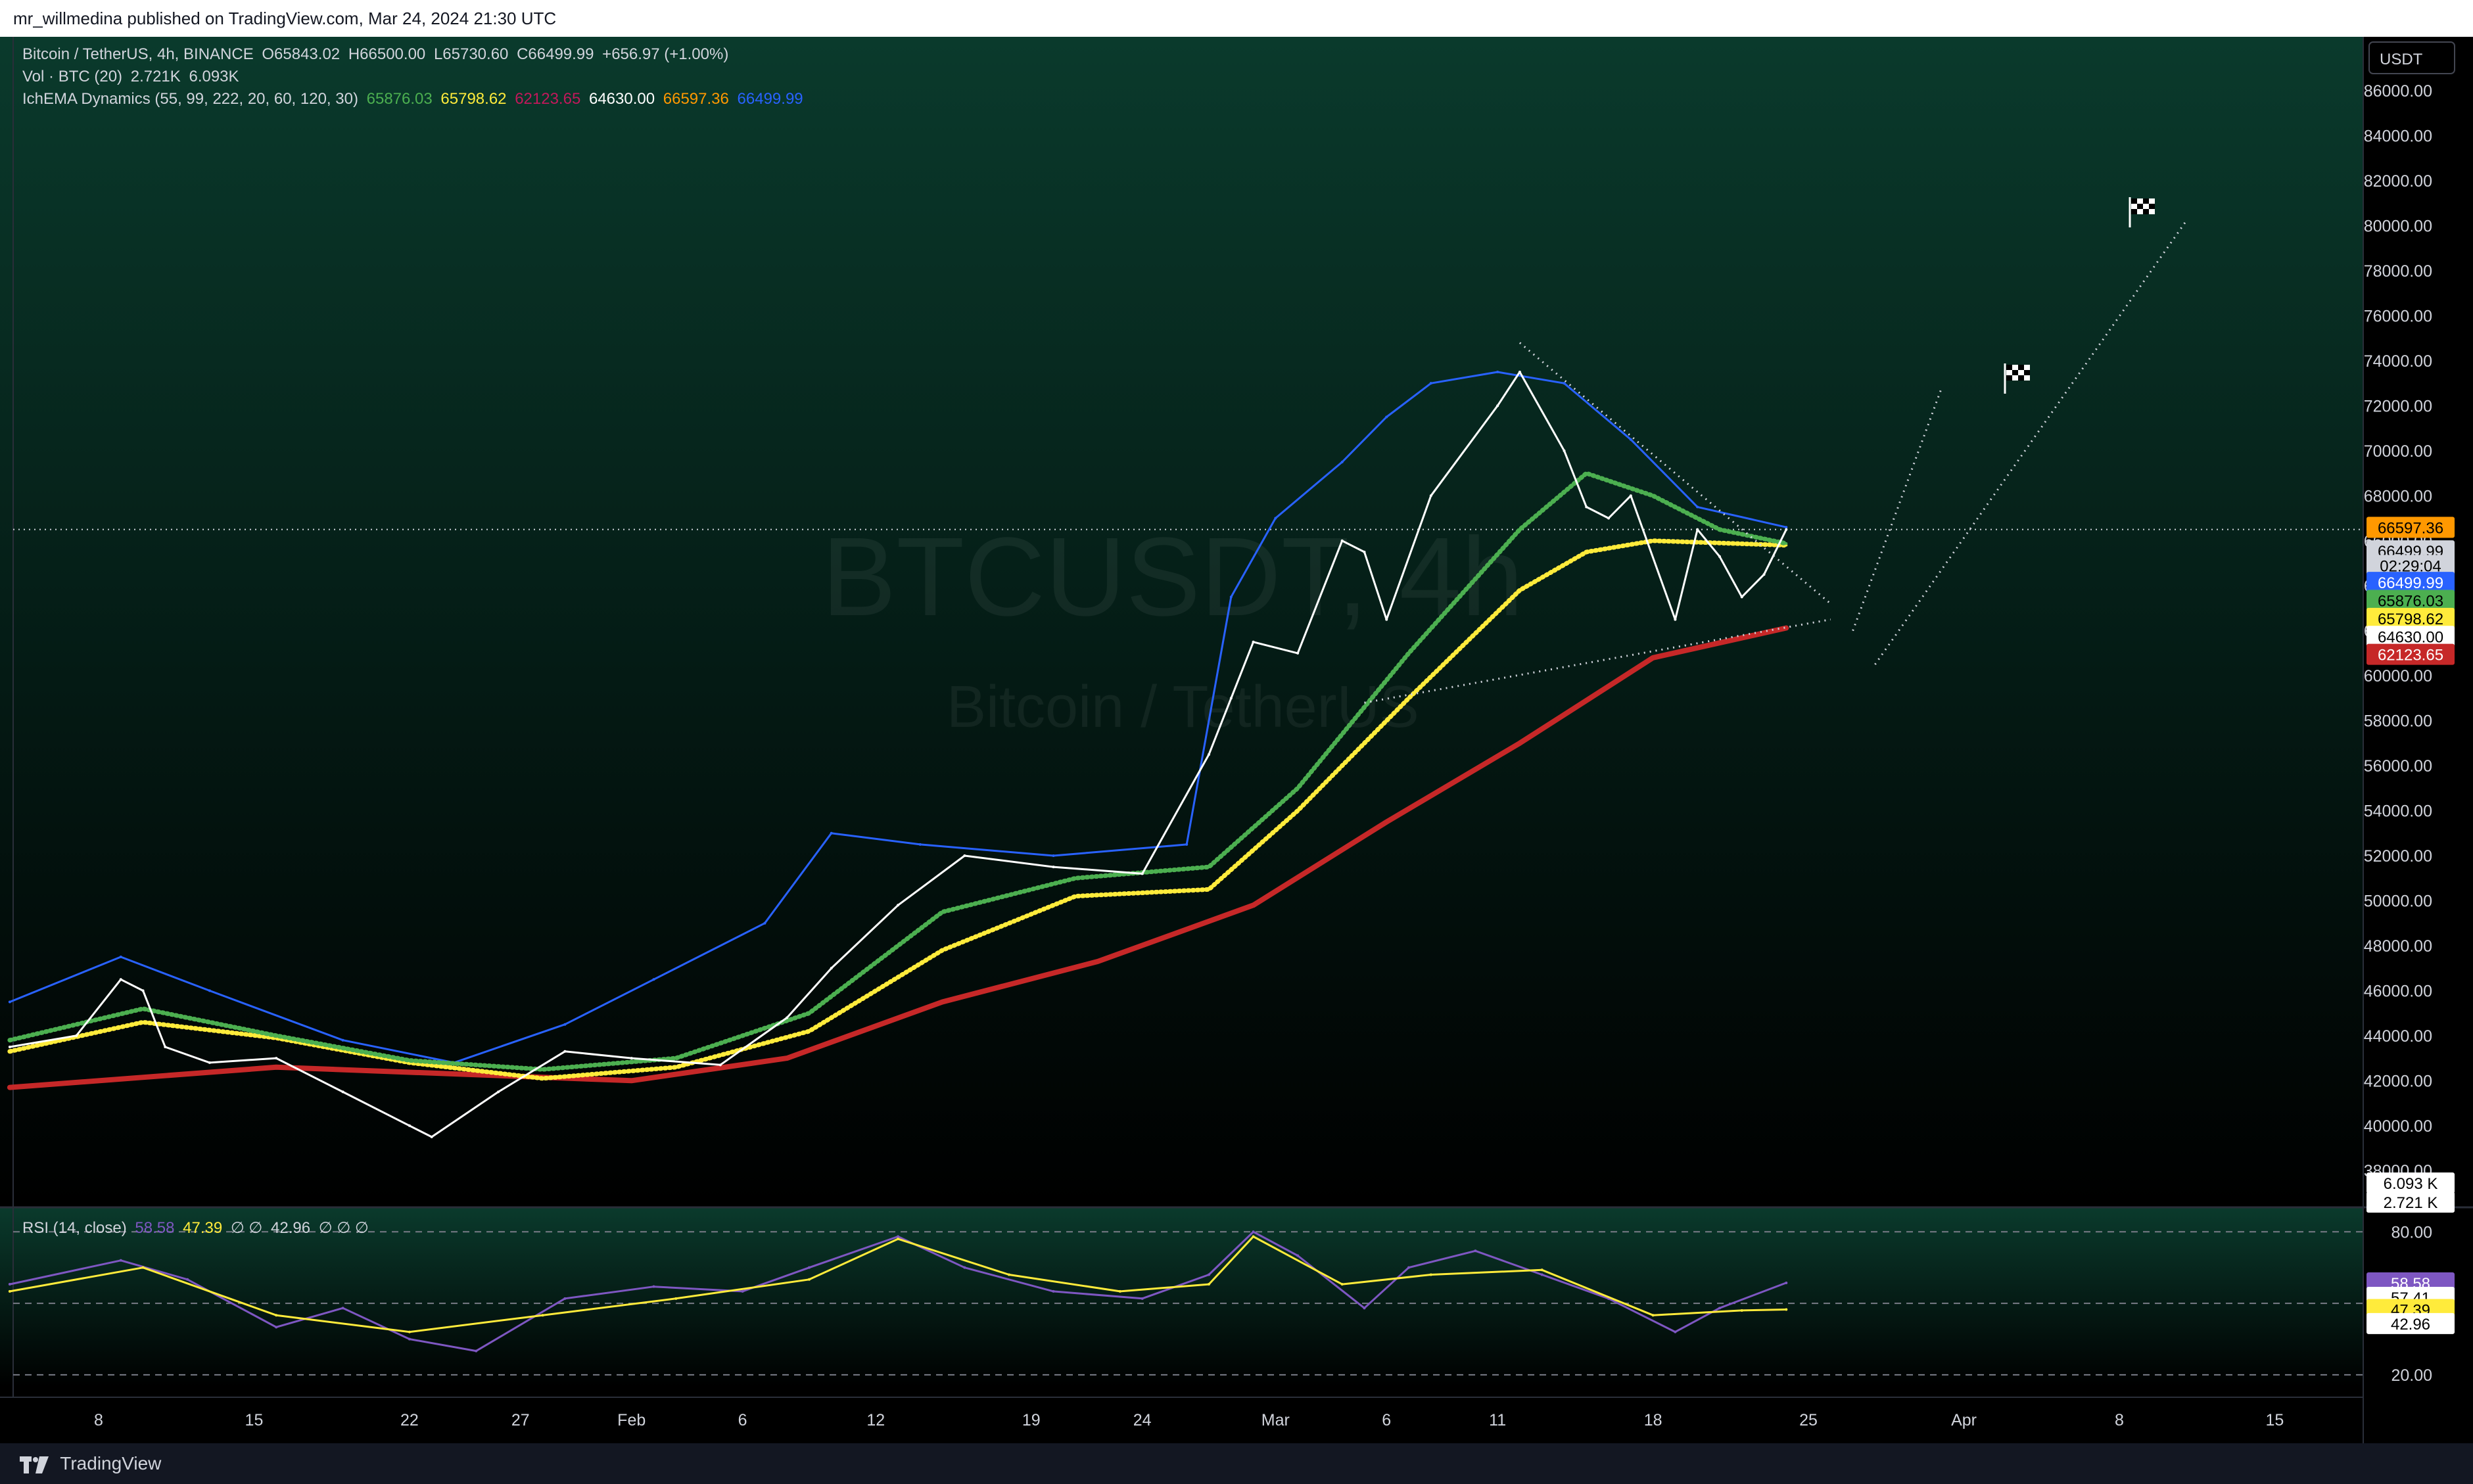 This screenshot has height=1484, width=2473. I want to click on legend-volume-v2: 6.093K, so click(214, 76).